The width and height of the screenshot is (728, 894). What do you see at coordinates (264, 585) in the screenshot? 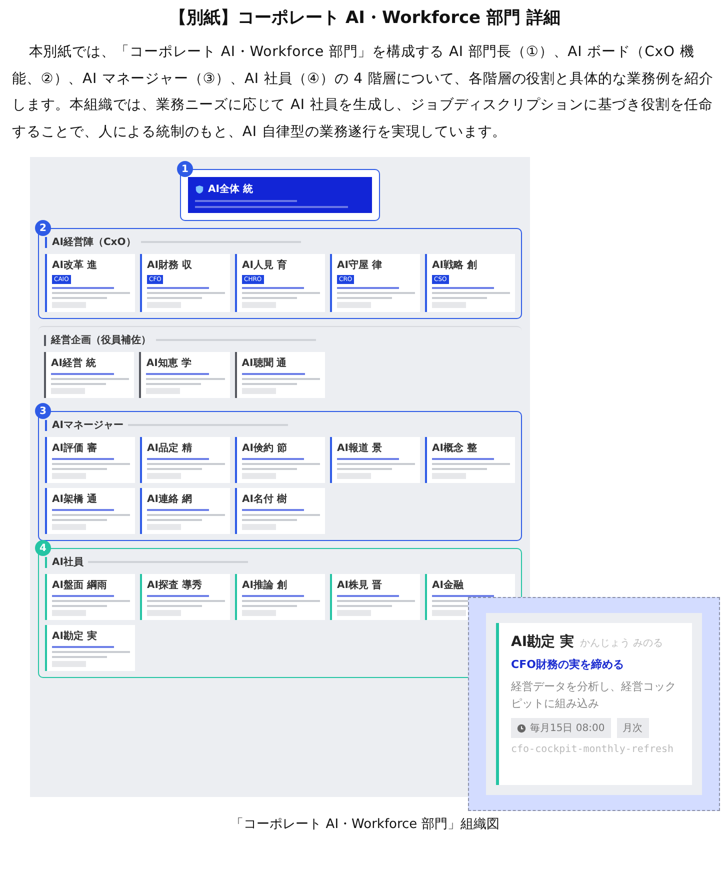
I see `card-name: AI推論 創` at bounding box center [264, 585].